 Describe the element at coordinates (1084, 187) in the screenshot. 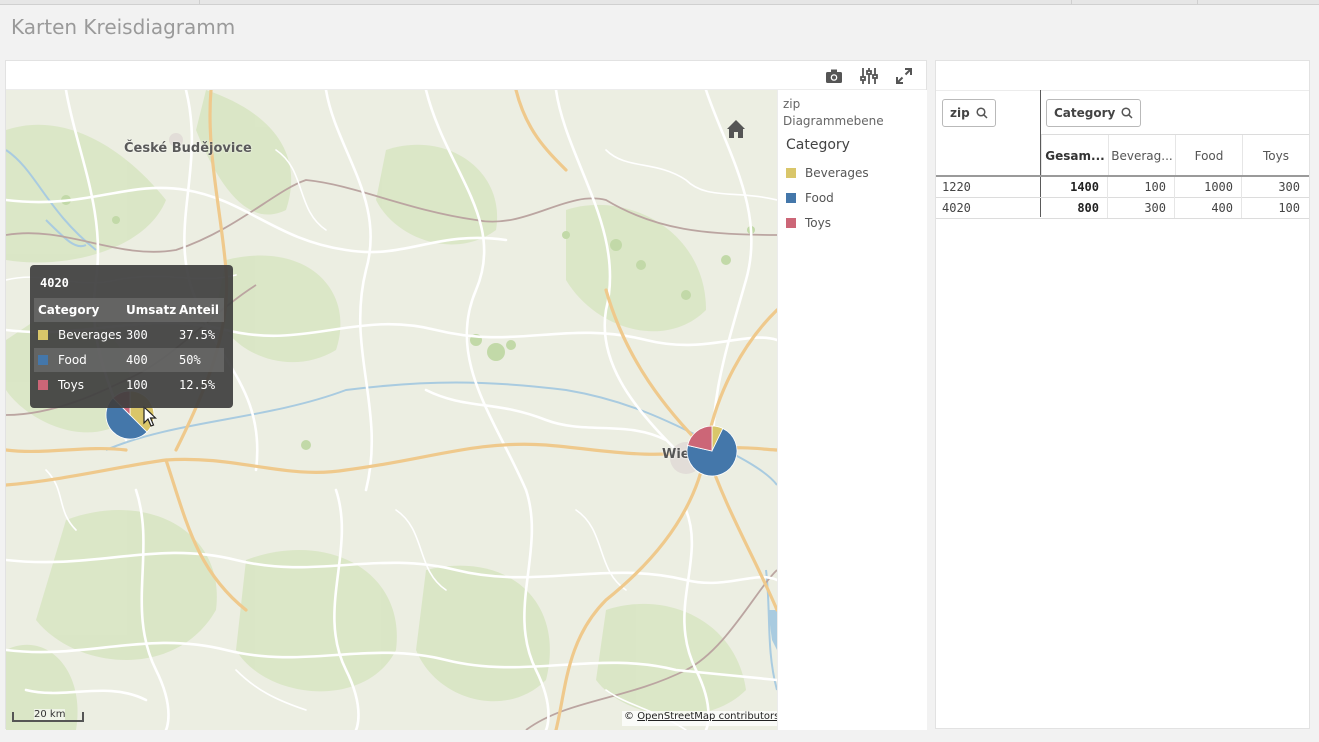

I see `row-total: 1400` at that location.